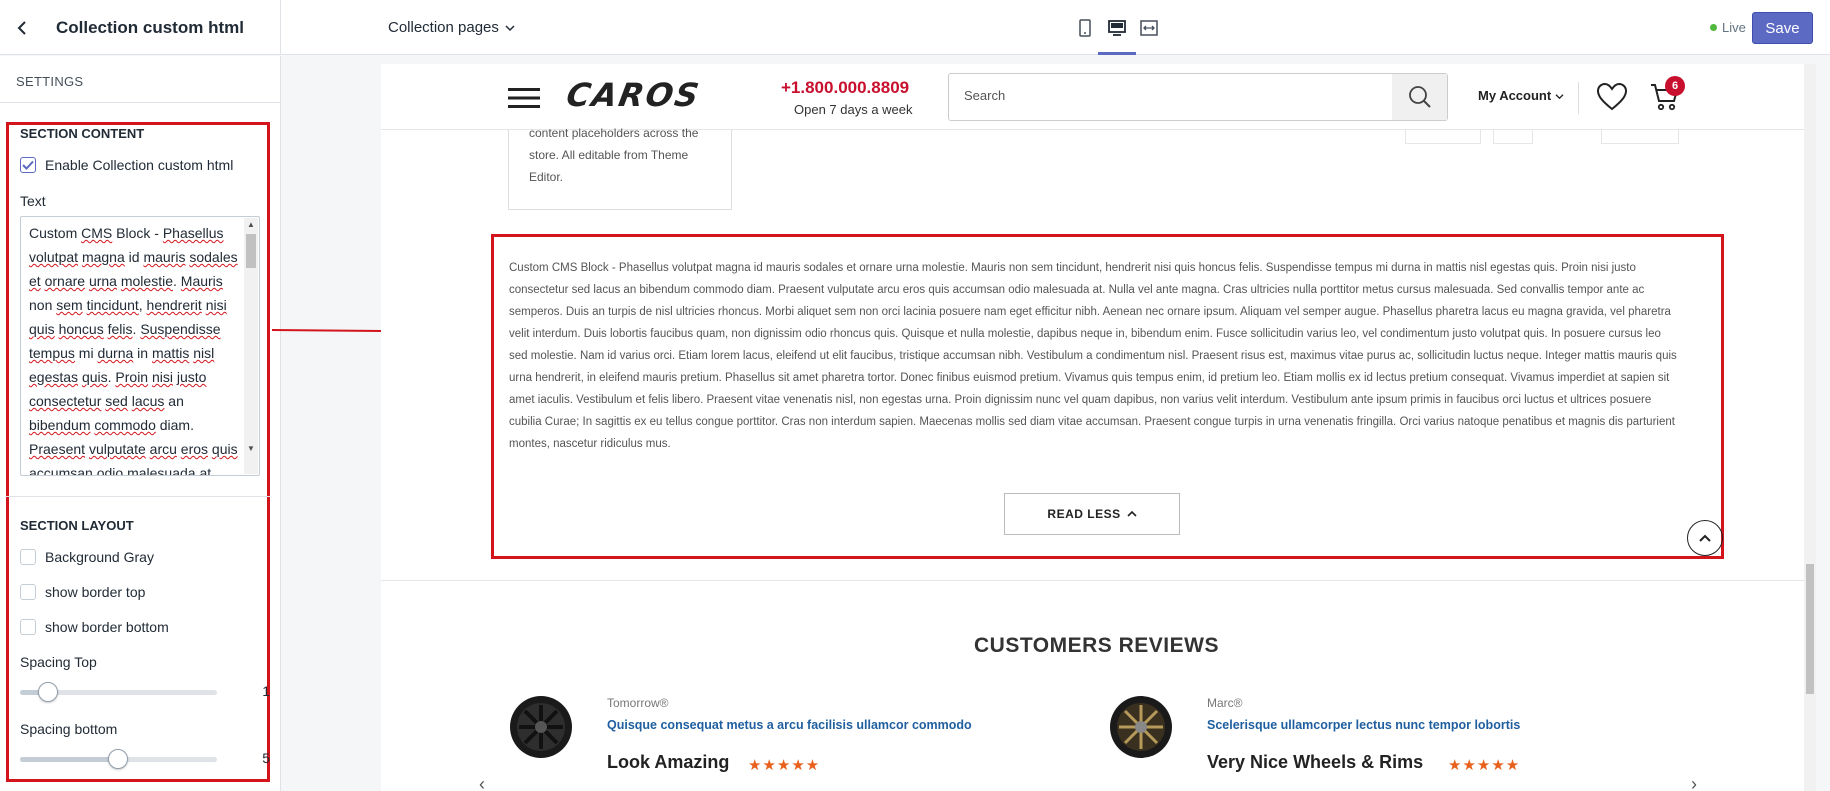 The height and width of the screenshot is (791, 1830). I want to click on mobile-view-icon, so click(1085, 27).